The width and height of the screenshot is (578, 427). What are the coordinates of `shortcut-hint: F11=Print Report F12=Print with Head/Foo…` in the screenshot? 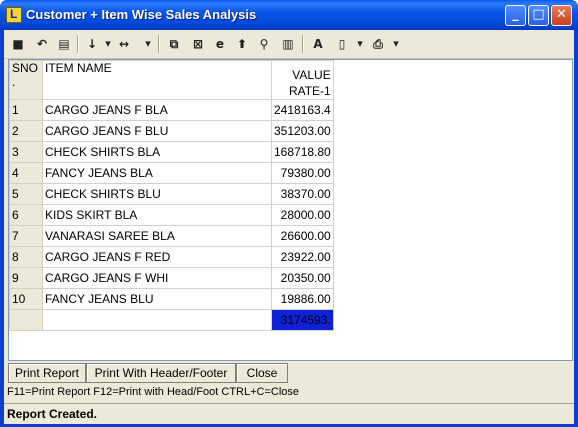 It's located at (153, 392).